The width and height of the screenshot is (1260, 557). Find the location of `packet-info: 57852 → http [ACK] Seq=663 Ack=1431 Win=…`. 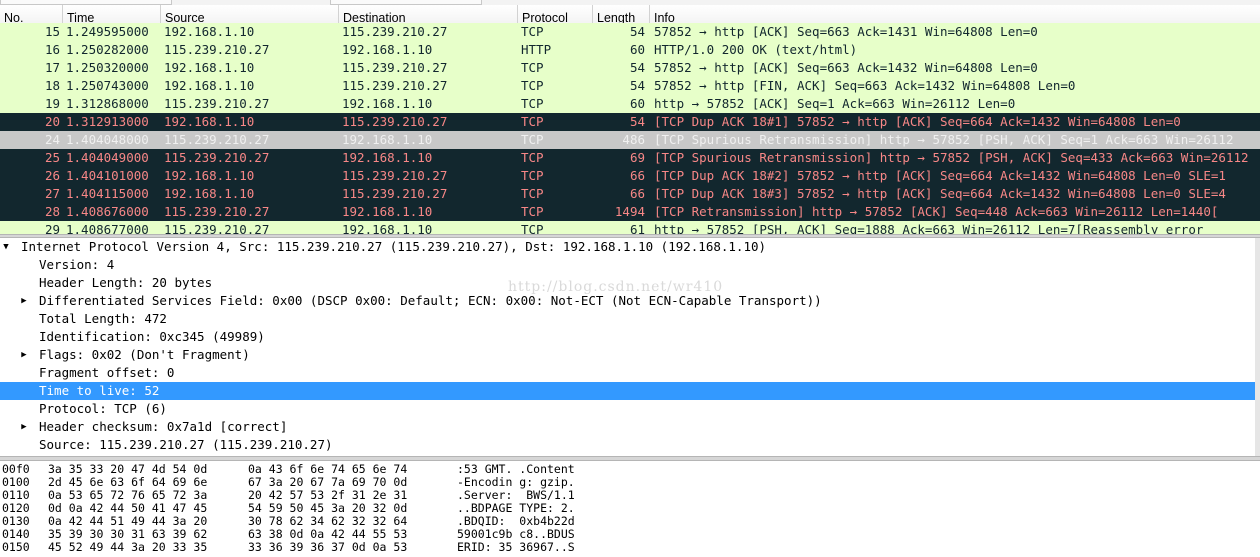

packet-info: 57852 → http [ACK] Seq=663 Ack=1431 Win=… is located at coordinates (846, 31).